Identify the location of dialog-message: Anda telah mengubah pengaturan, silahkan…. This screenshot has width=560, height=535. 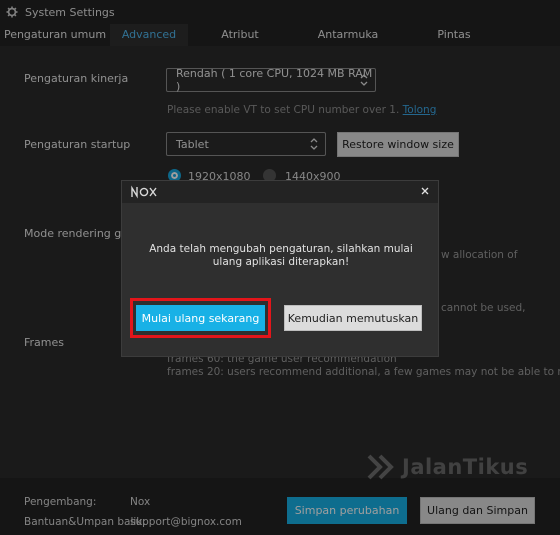
(281, 255).